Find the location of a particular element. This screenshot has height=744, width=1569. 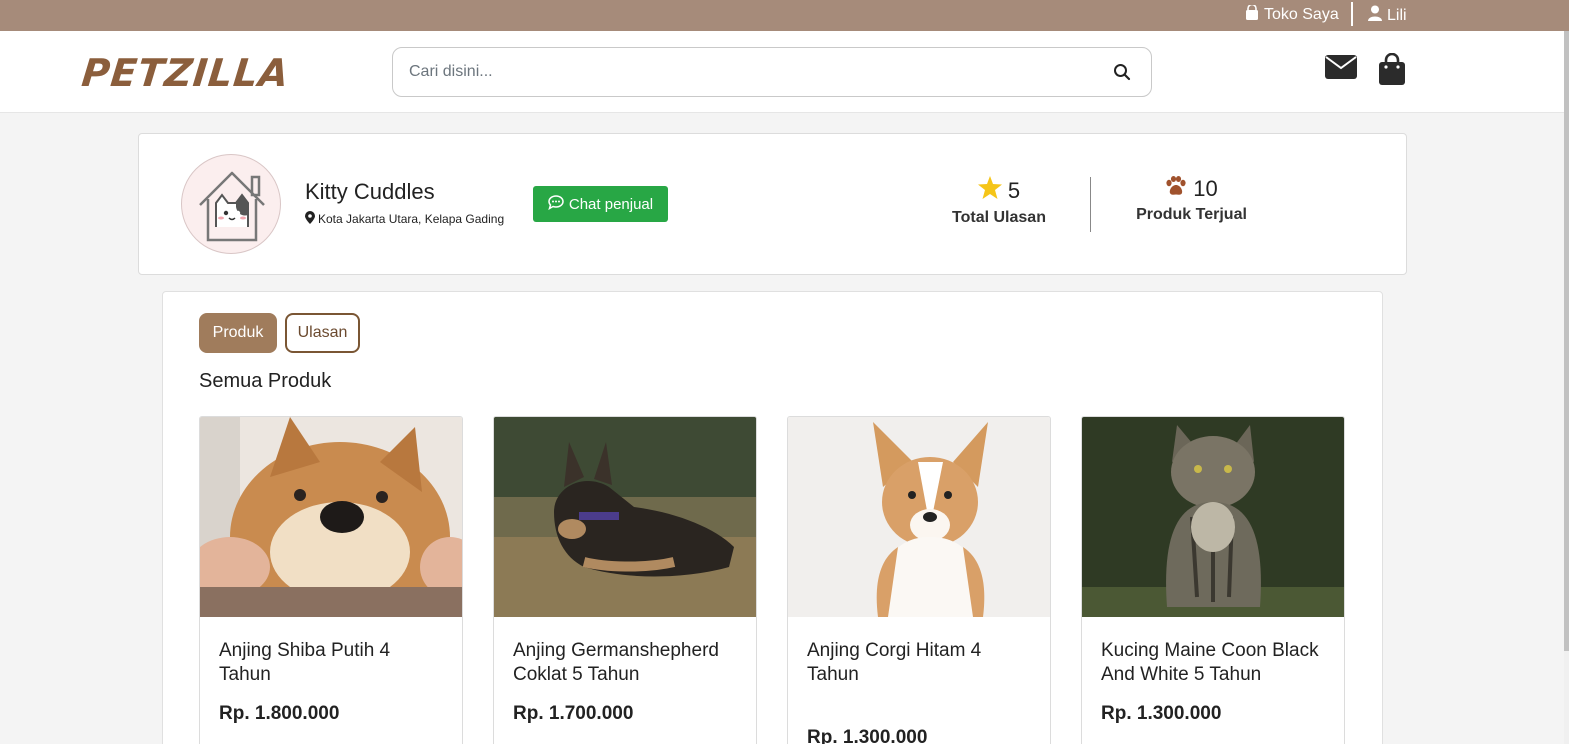

sold-count: 10 is located at coordinates (1205, 188).